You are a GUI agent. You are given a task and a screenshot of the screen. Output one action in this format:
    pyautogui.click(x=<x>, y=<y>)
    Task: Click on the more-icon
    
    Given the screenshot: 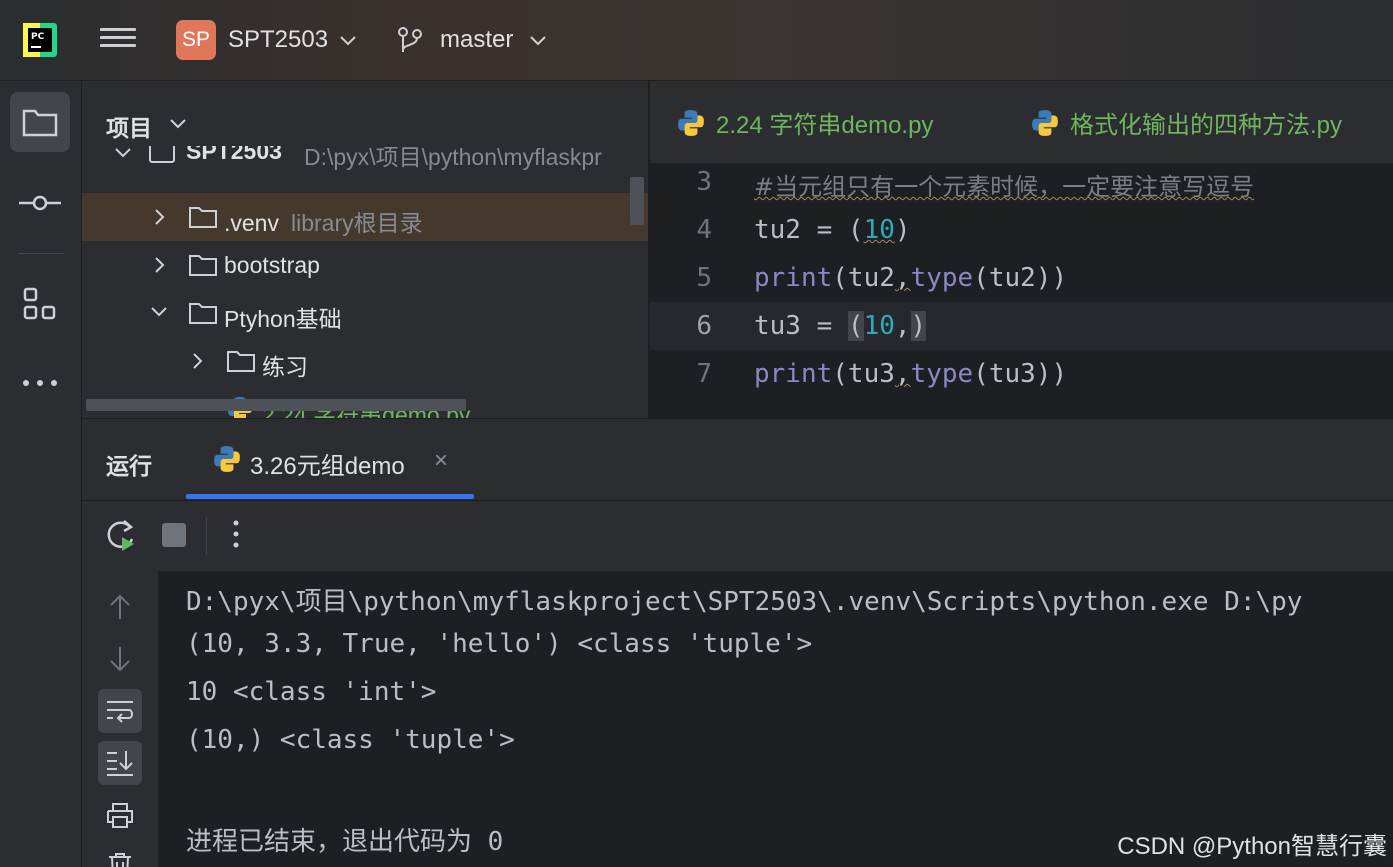 What is the action you would take?
    pyautogui.click(x=236, y=534)
    